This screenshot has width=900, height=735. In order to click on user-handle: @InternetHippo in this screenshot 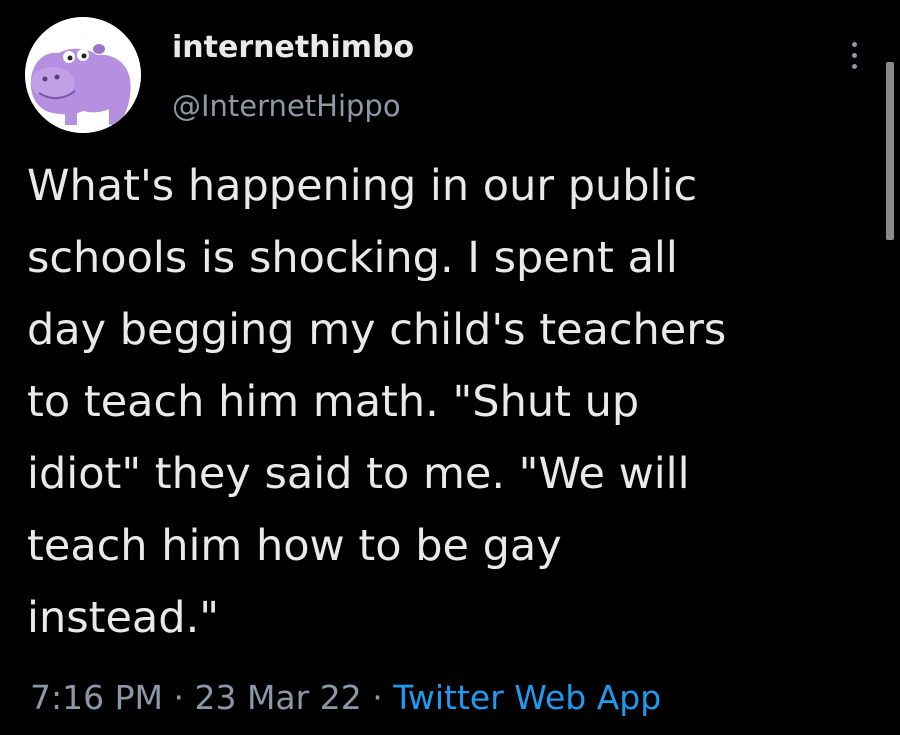, I will do `click(286, 106)`.